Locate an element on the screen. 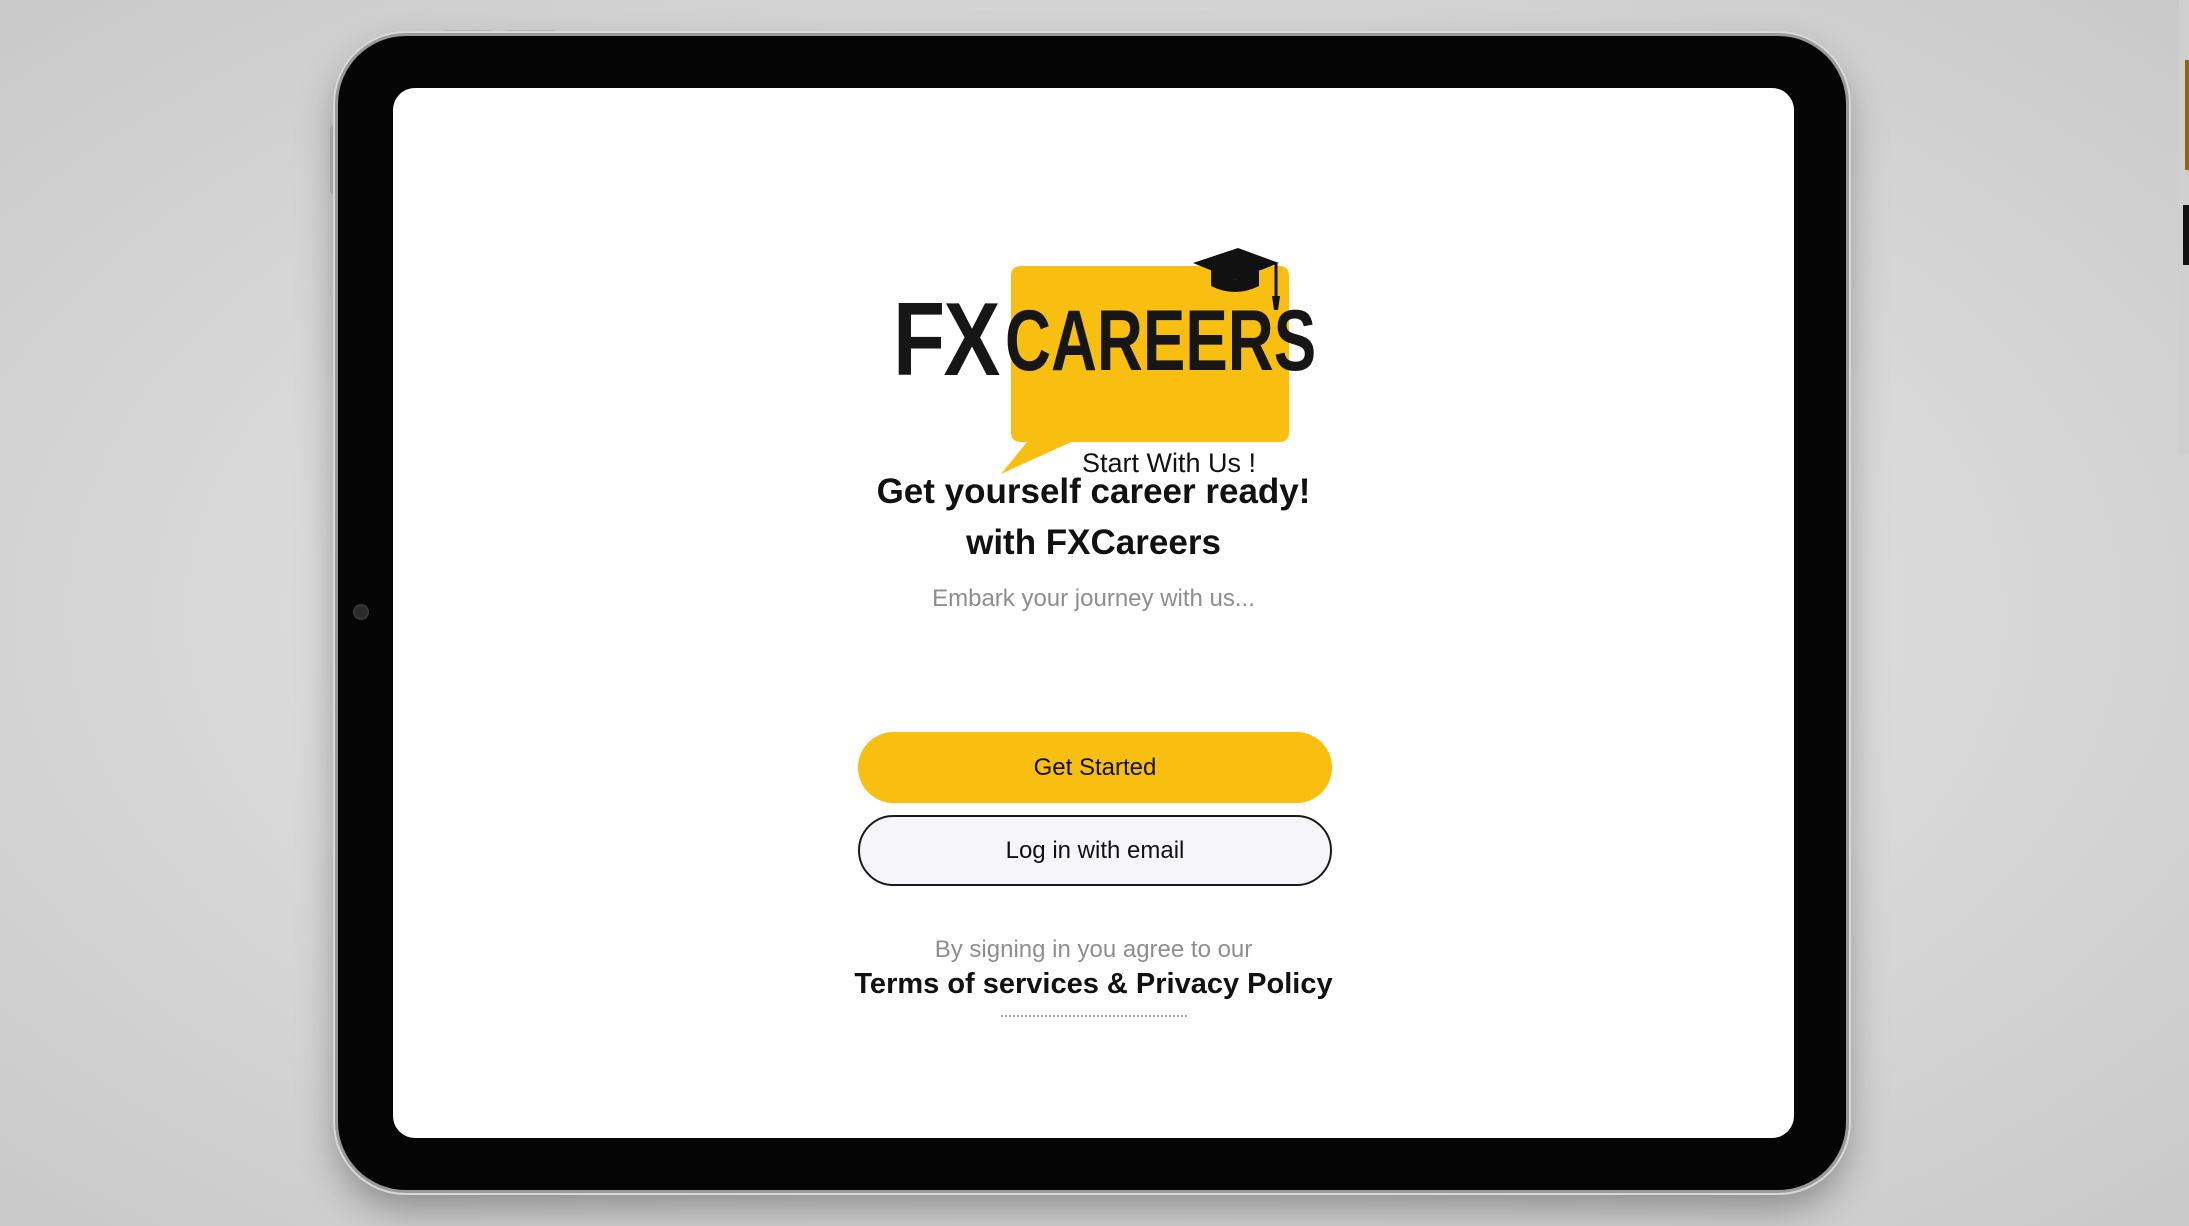 The height and width of the screenshot is (1226, 2189). camera-icon is located at coordinates (361, 612).